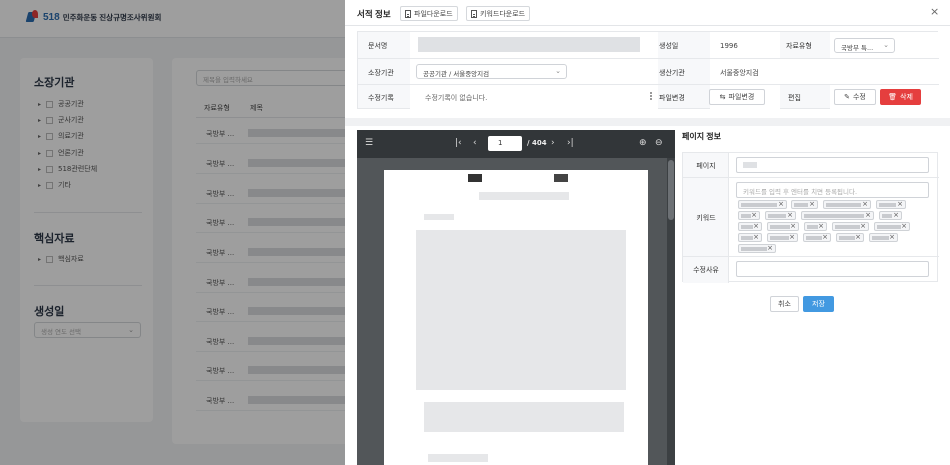 This screenshot has width=950, height=465. Describe the element at coordinates (847, 97) in the screenshot. I see `pencil-icon: ✎` at that location.